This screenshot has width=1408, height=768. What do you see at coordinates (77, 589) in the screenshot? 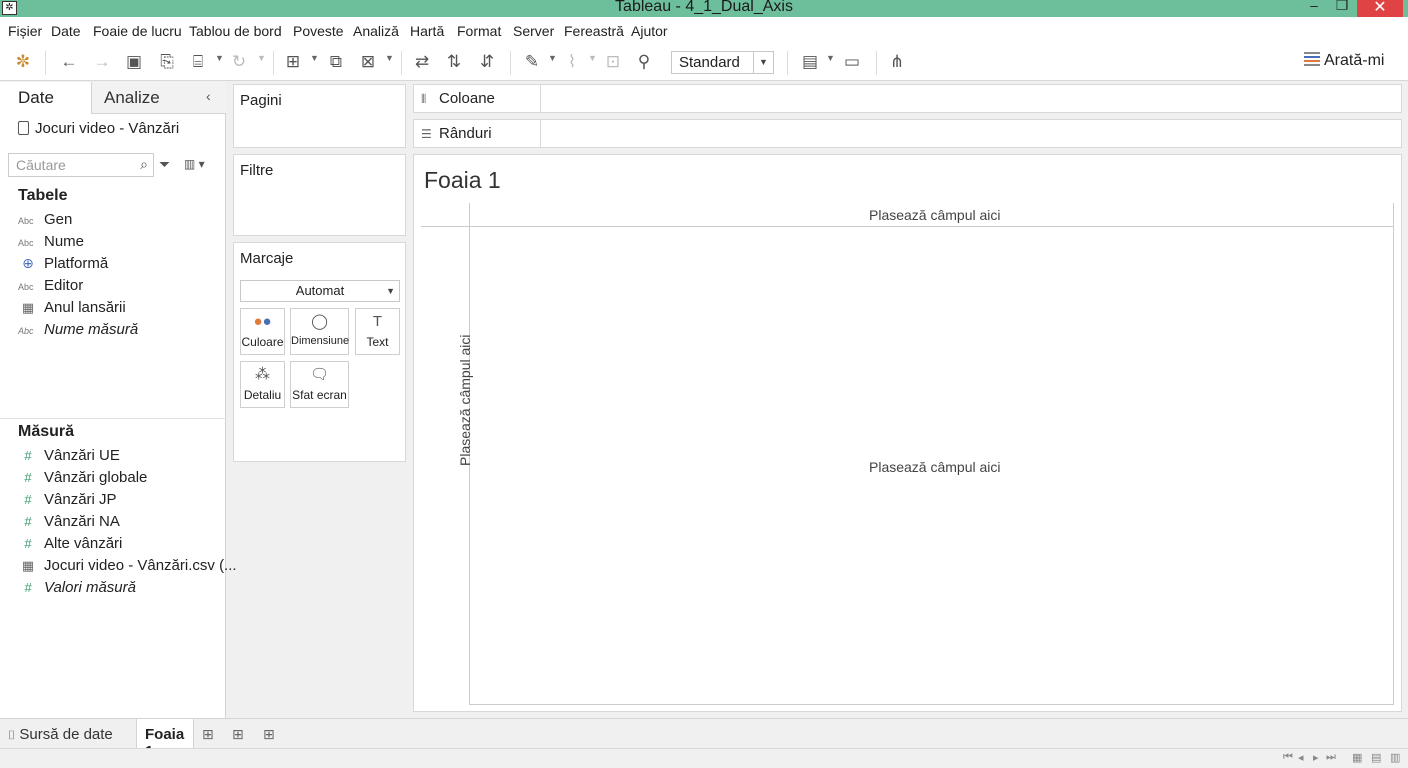
I see `field-measure-values: # Valori măsură` at bounding box center [77, 589].